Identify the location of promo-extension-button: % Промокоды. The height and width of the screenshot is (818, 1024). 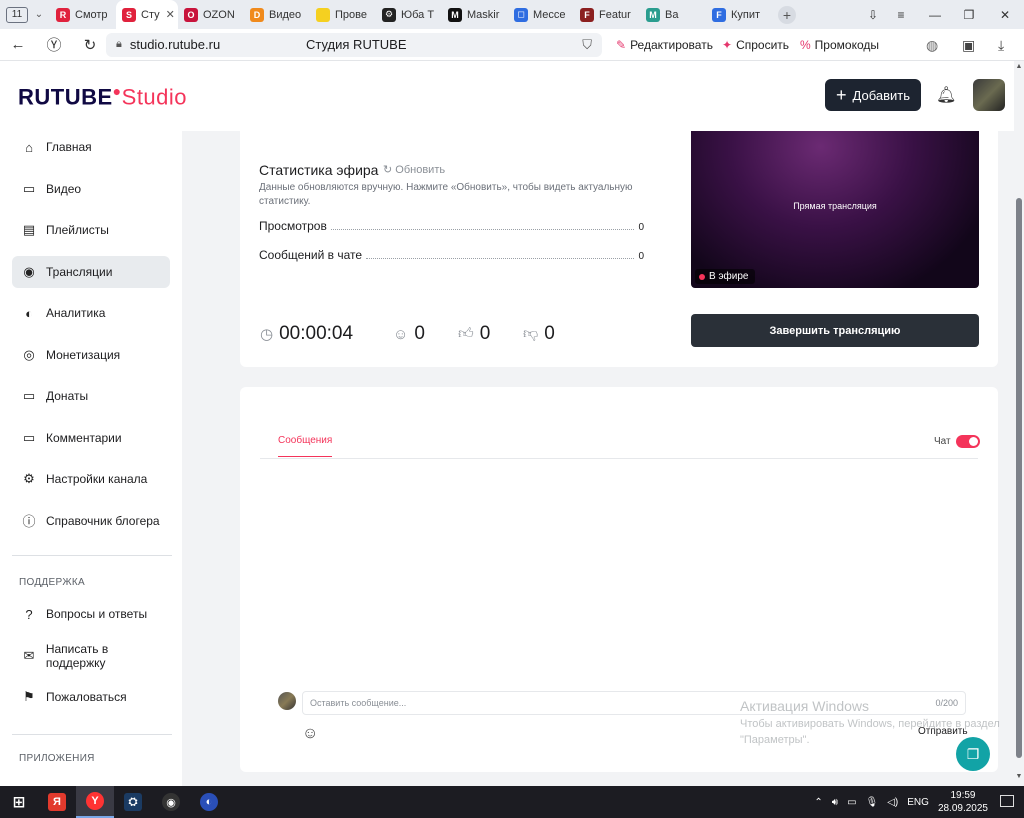
(839, 45).